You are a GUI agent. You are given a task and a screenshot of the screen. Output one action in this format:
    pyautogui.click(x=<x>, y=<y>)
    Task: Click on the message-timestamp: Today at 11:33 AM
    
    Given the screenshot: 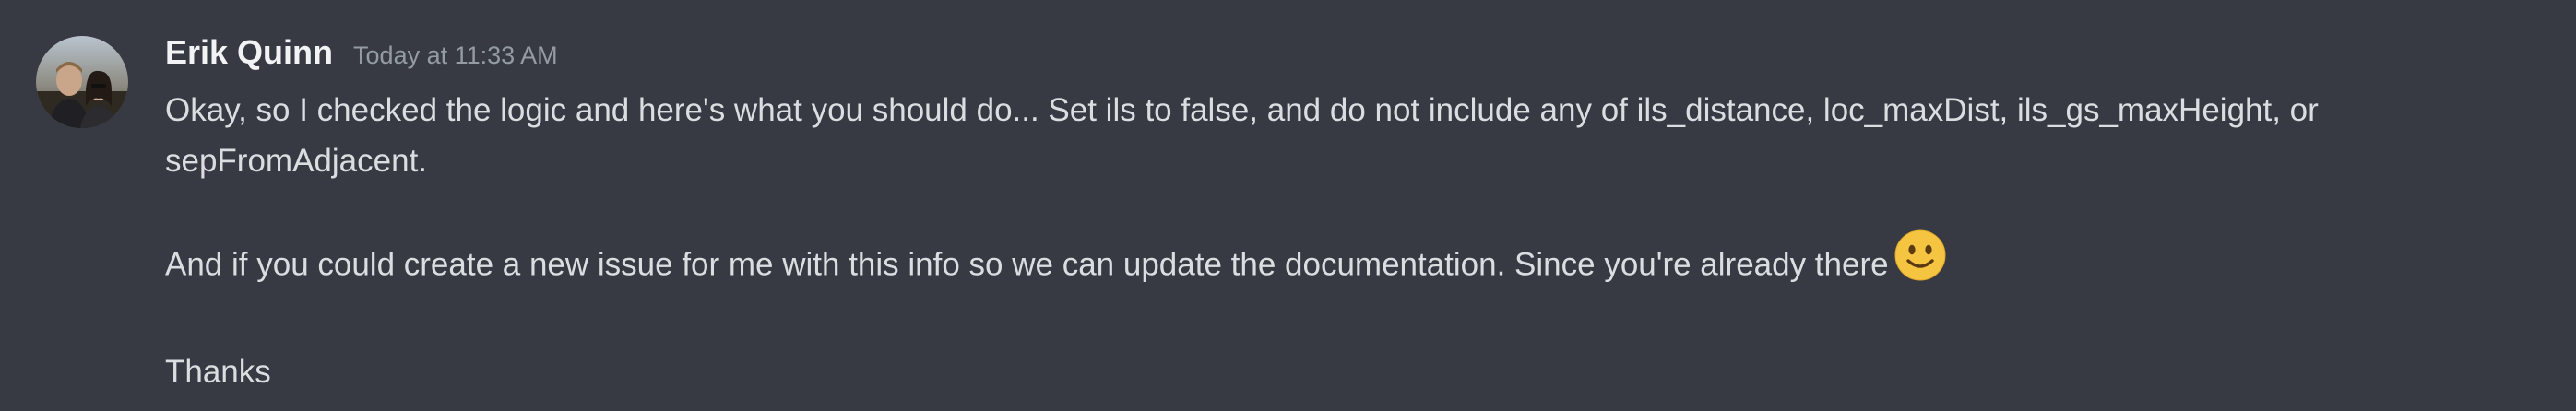 What is the action you would take?
    pyautogui.click(x=455, y=55)
    